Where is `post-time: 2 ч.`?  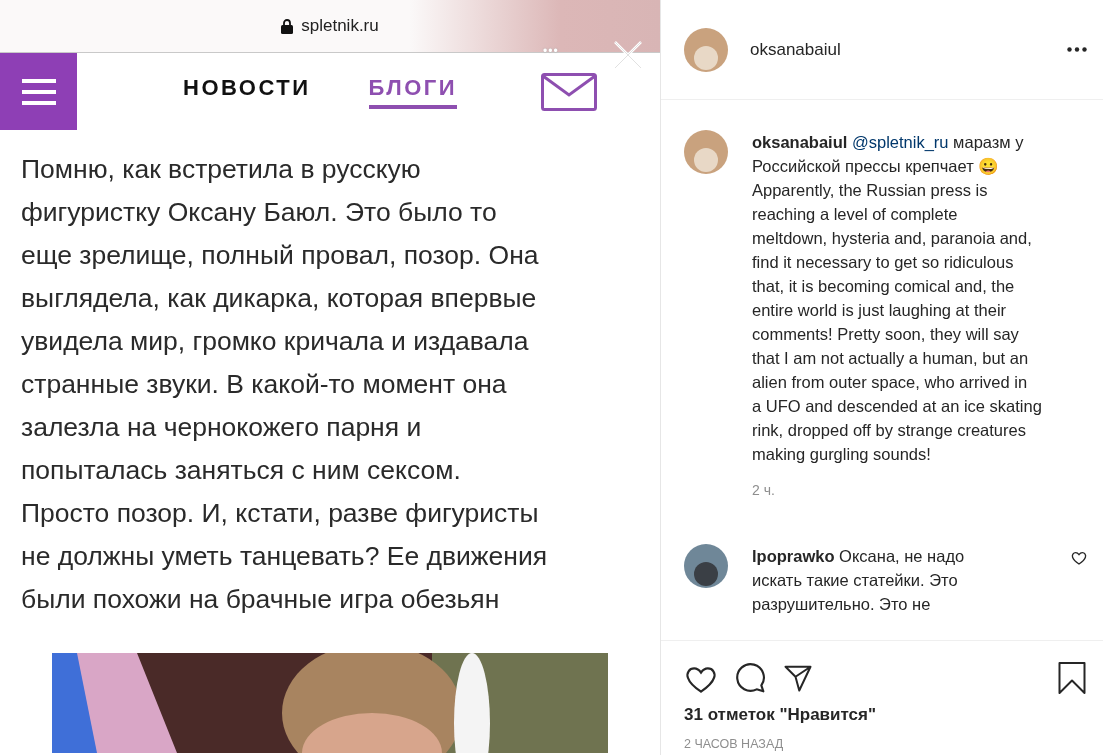 post-time: 2 ч. is located at coordinates (764, 490).